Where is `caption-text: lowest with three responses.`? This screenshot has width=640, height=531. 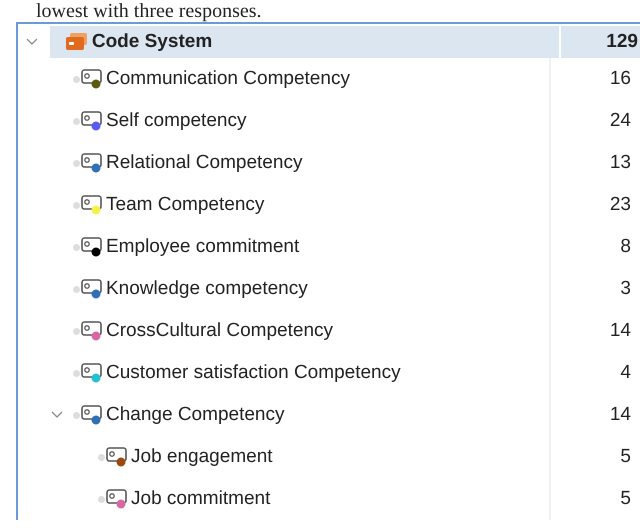 caption-text: lowest with three responses. is located at coordinates (149, 11).